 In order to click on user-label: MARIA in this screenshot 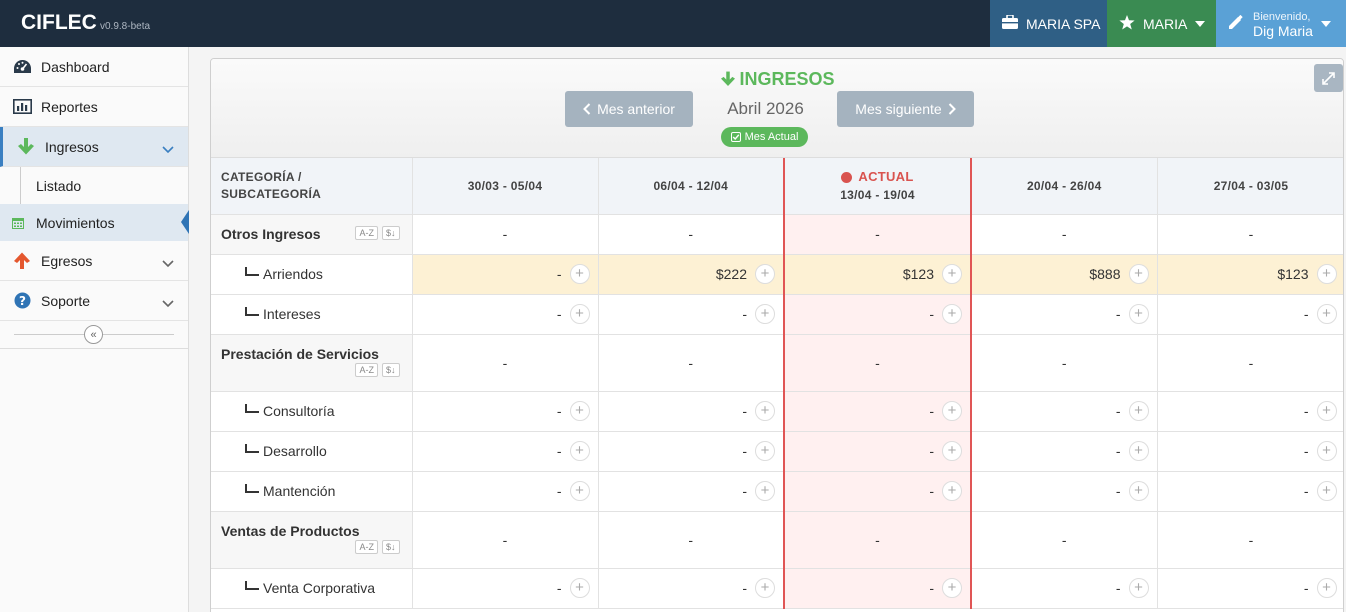, I will do `click(1165, 23)`.